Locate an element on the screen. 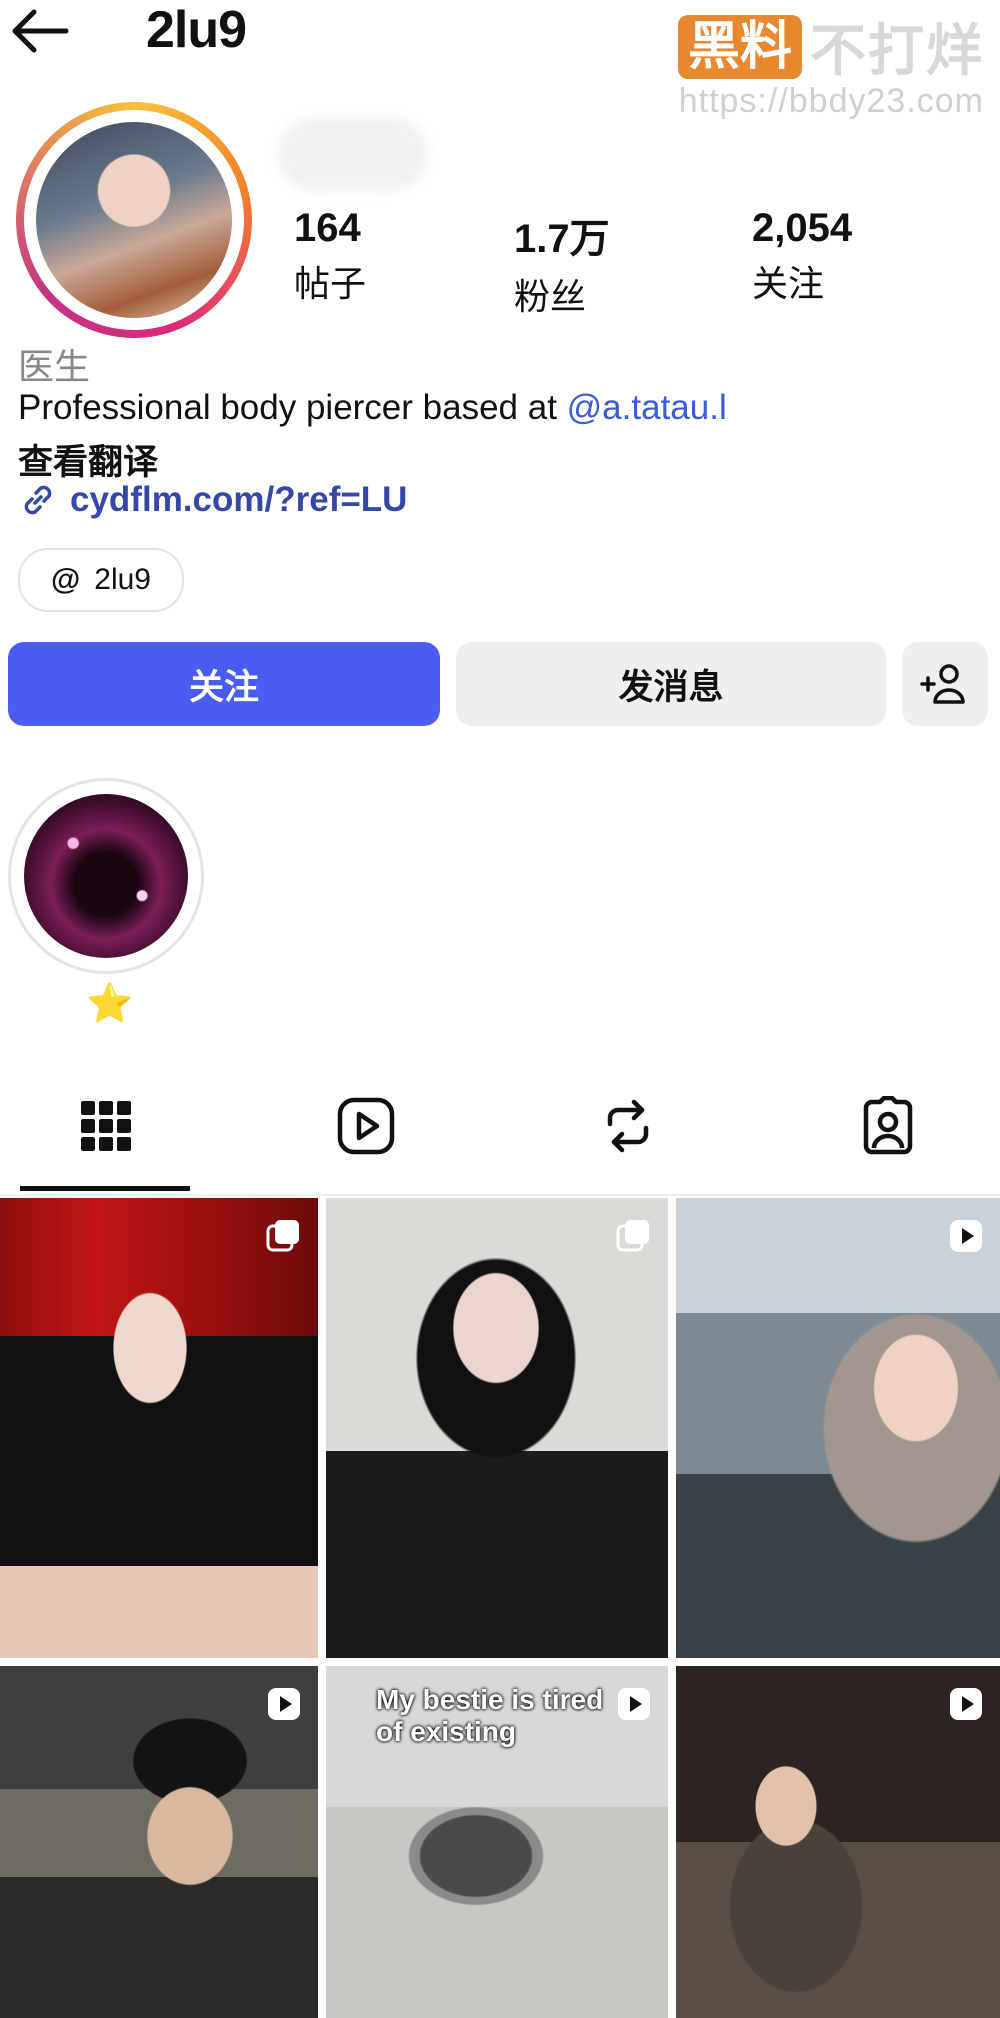 The image size is (1000, 2018). profile-link-text: cydflm.com/?ref=LU is located at coordinates (239, 499).